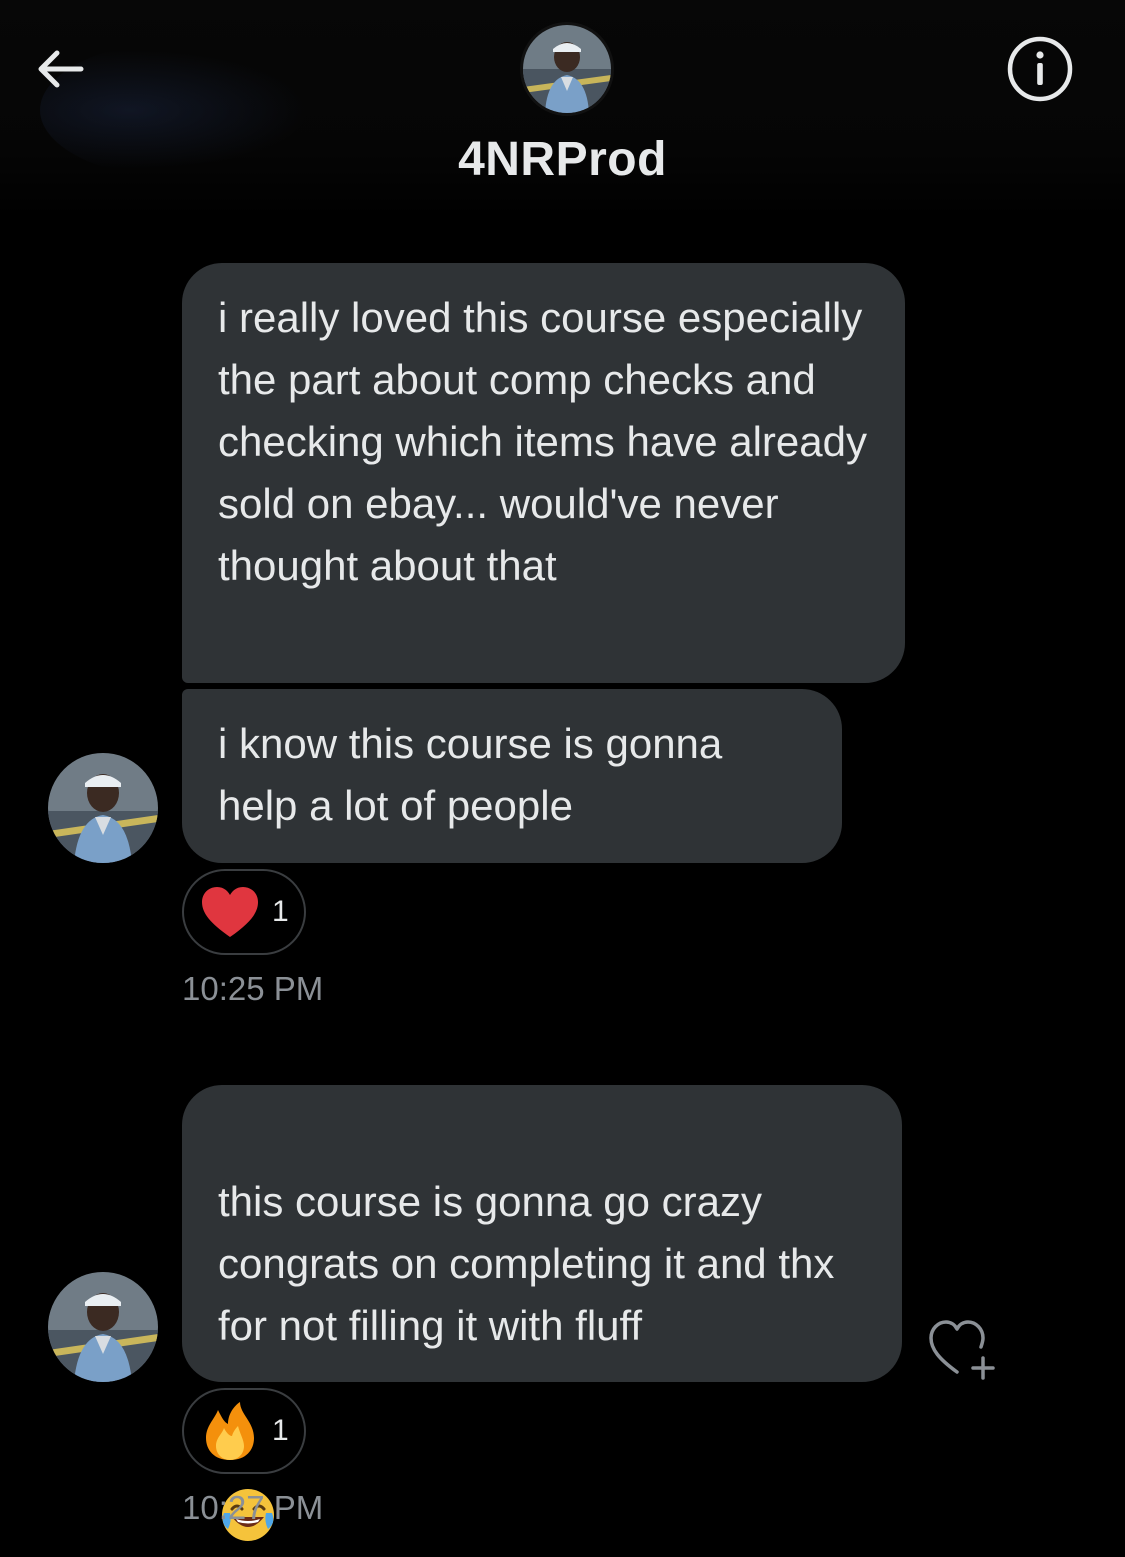 The height and width of the screenshot is (1557, 1125). I want to click on arrow-left-icon, so click(61, 69).